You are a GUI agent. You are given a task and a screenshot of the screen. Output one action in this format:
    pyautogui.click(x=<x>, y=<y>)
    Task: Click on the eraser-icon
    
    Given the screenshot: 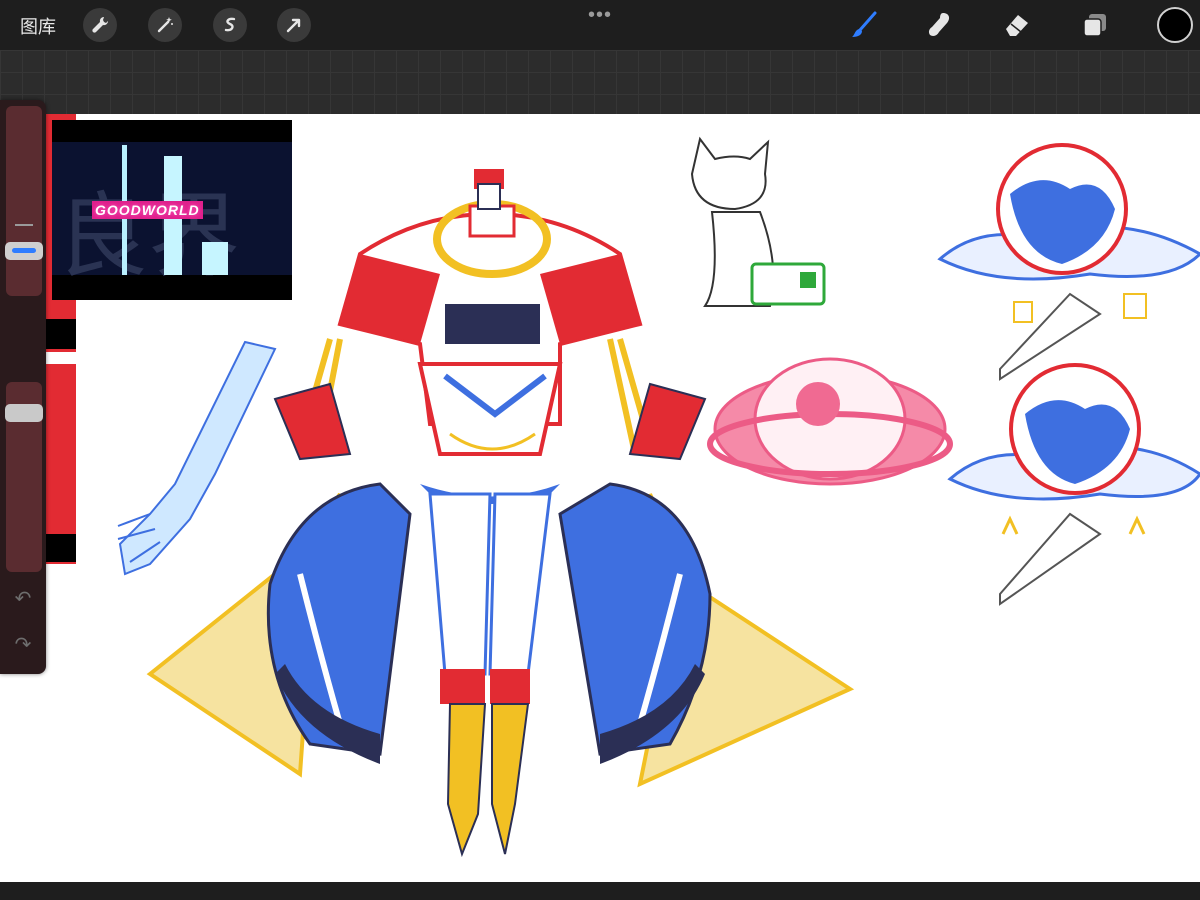 What is the action you would take?
    pyautogui.click(x=1017, y=25)
    